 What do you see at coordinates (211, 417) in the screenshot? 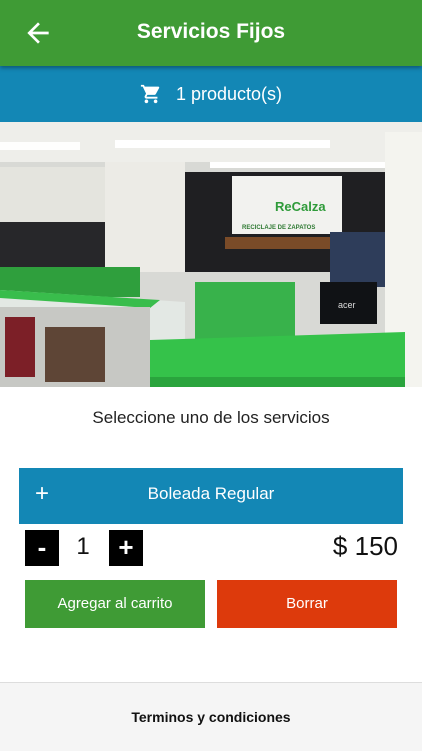
I see `service-prompt: Seleccione uno de los servicios` at bounding box center [211, 417].